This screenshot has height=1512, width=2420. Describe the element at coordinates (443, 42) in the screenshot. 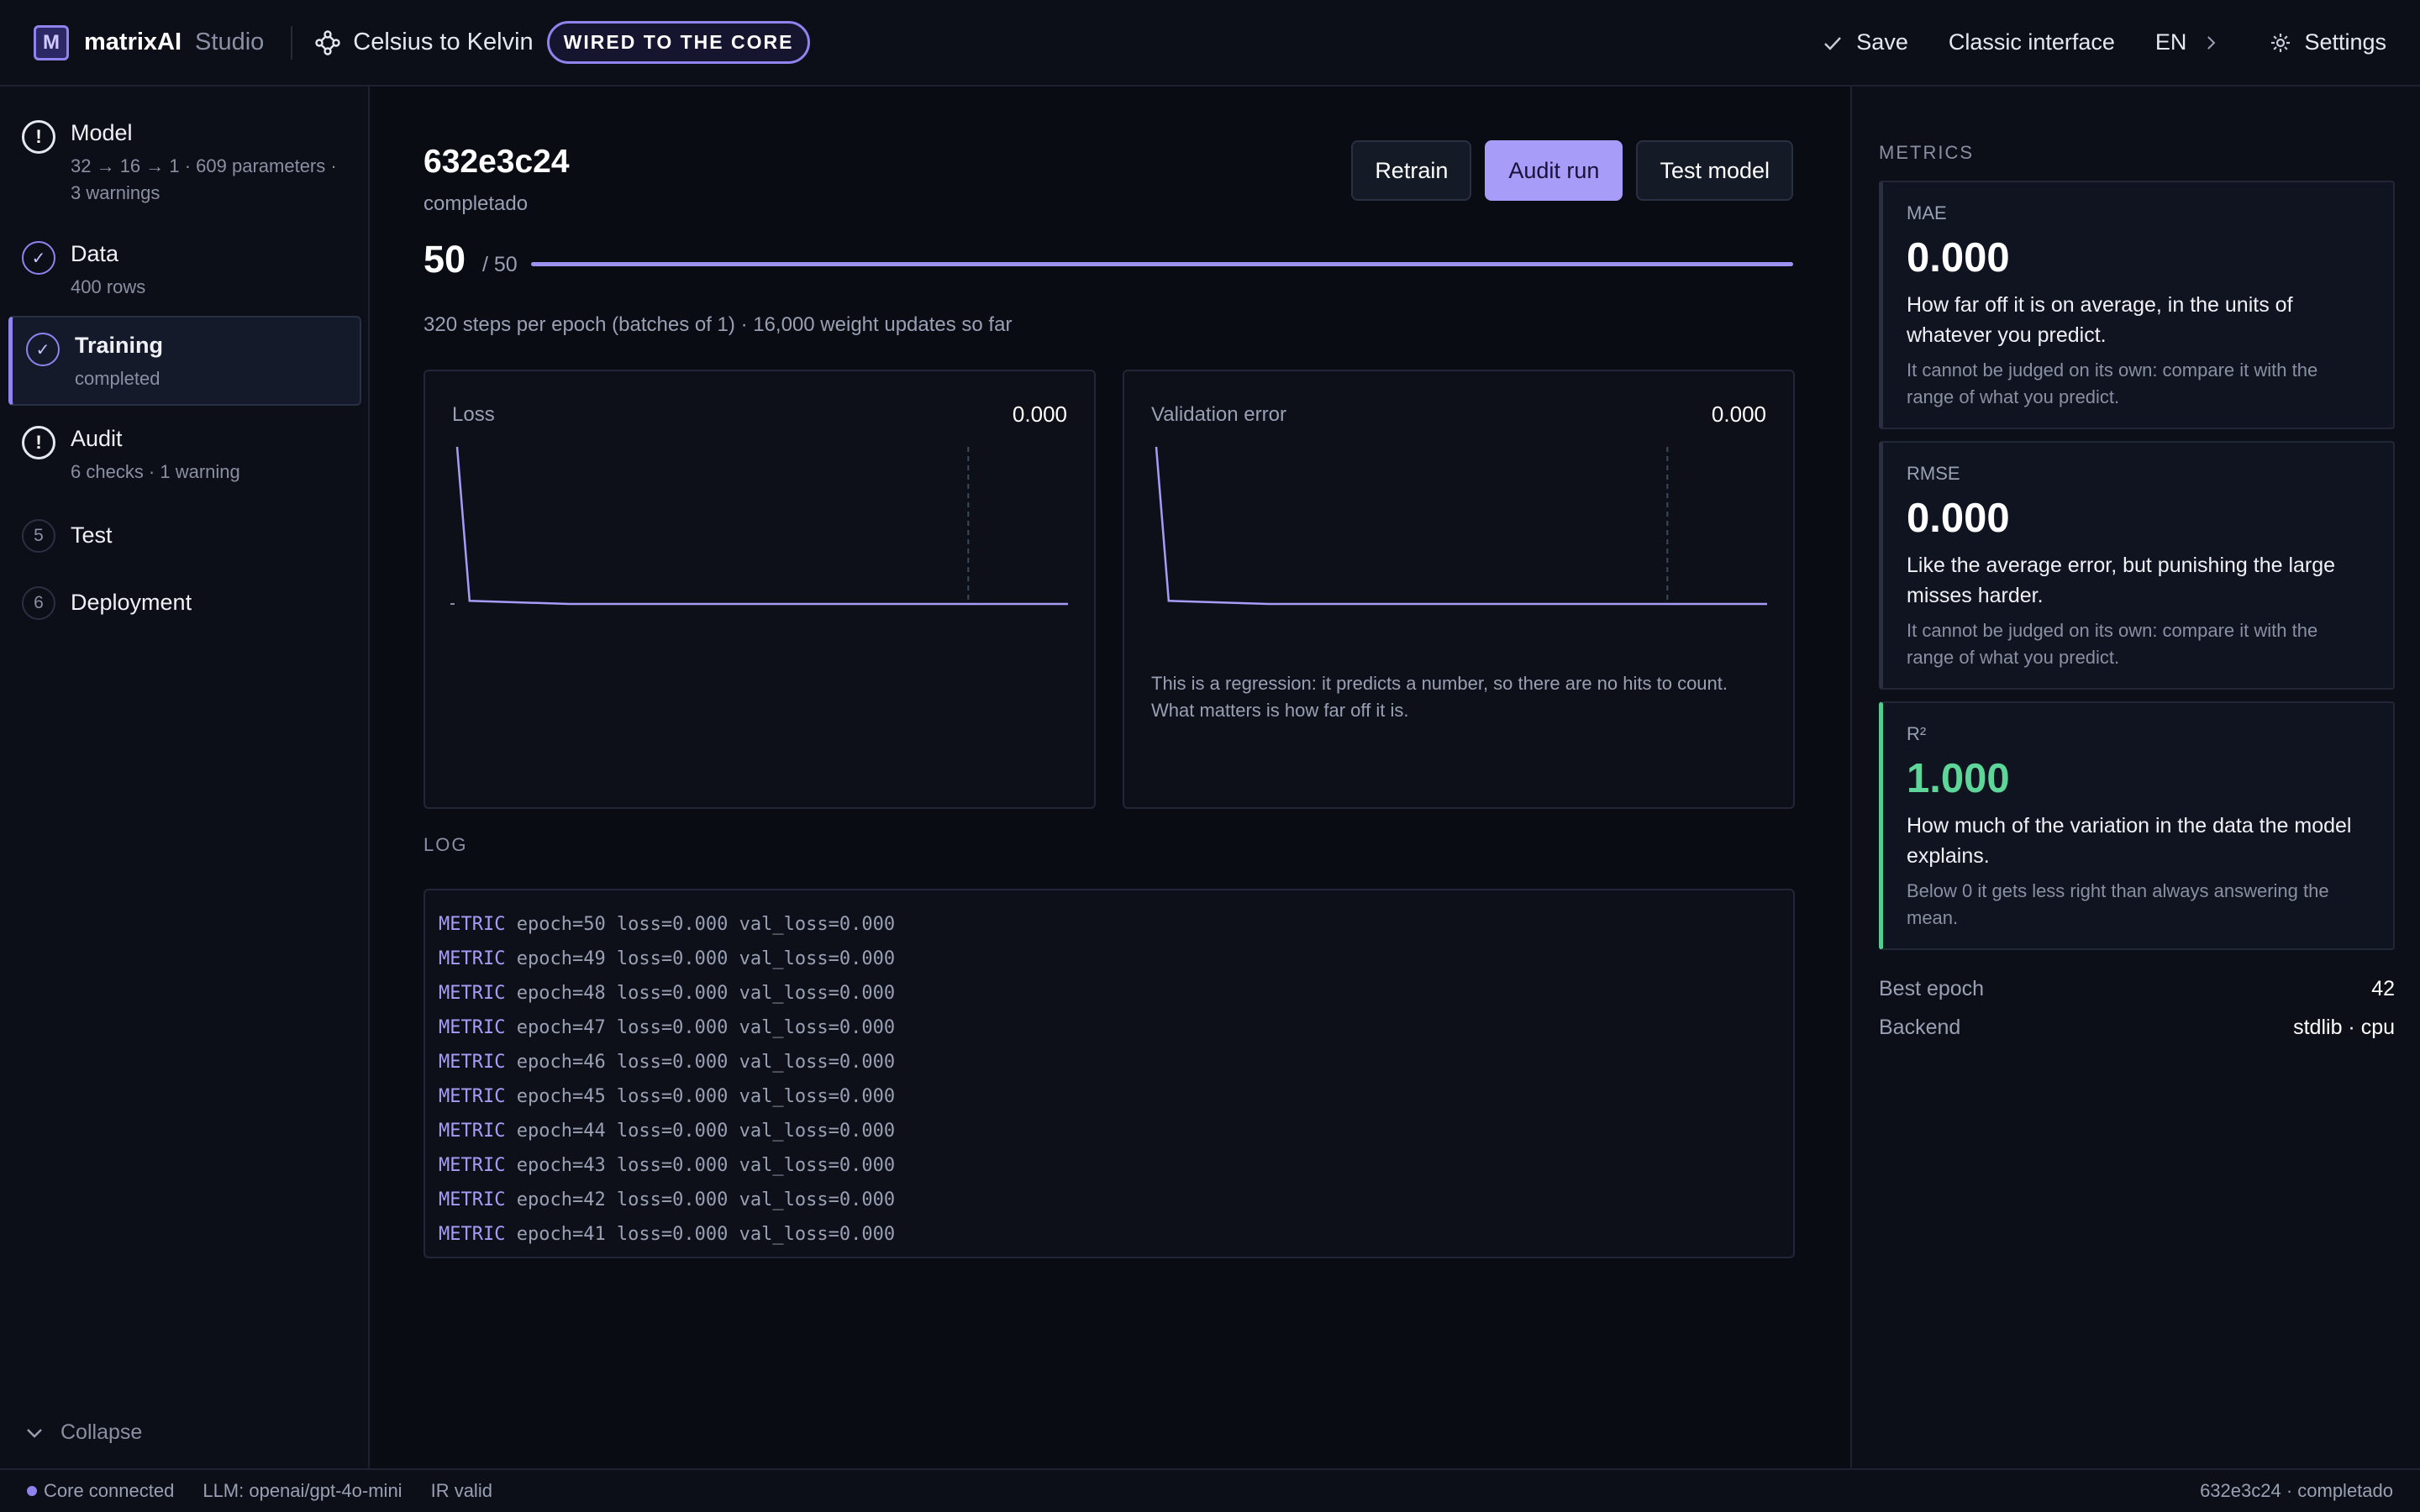

I see `project-name: Celsius to Kelvin` at that location.